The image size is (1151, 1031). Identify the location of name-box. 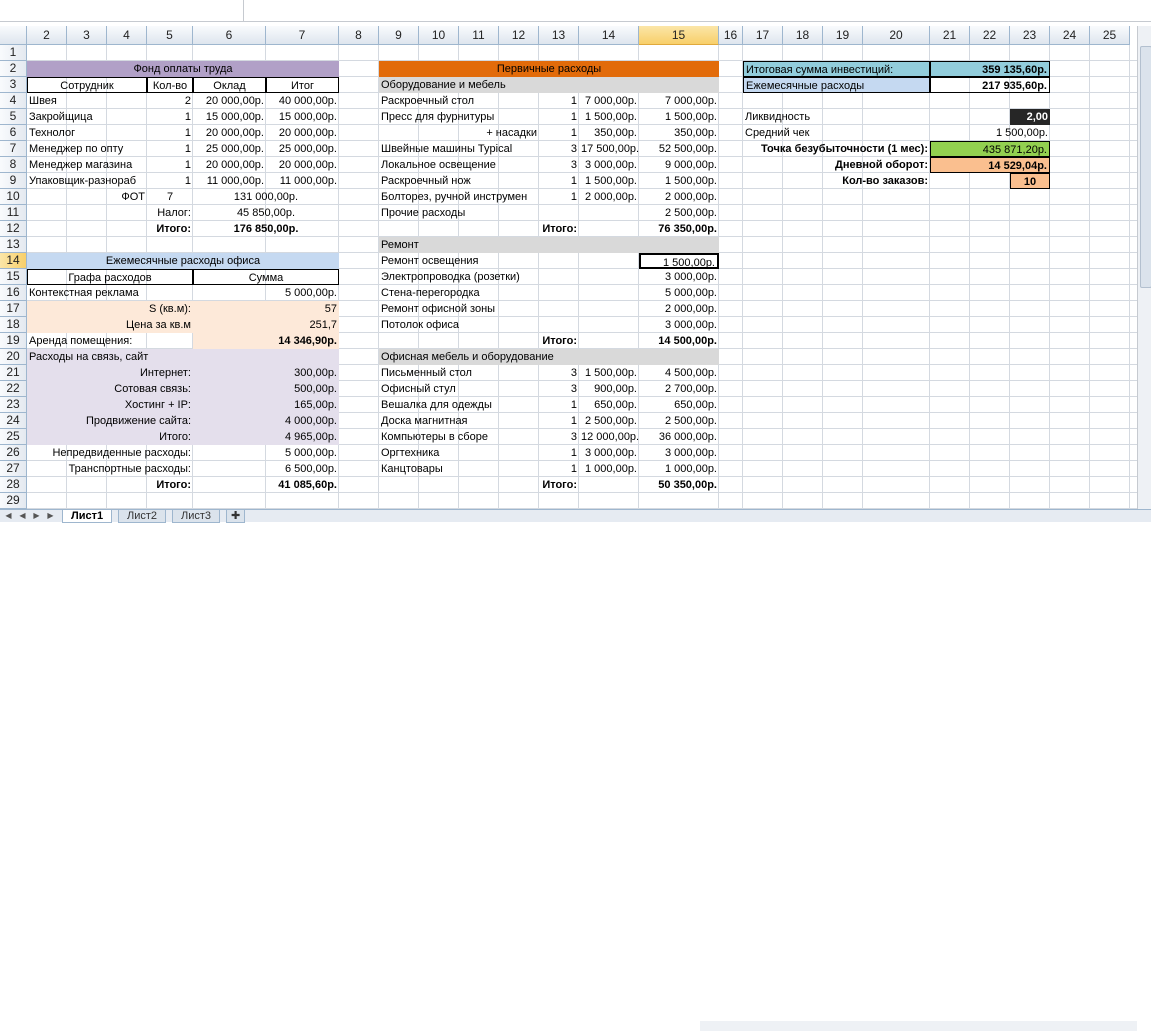
(122, 11).